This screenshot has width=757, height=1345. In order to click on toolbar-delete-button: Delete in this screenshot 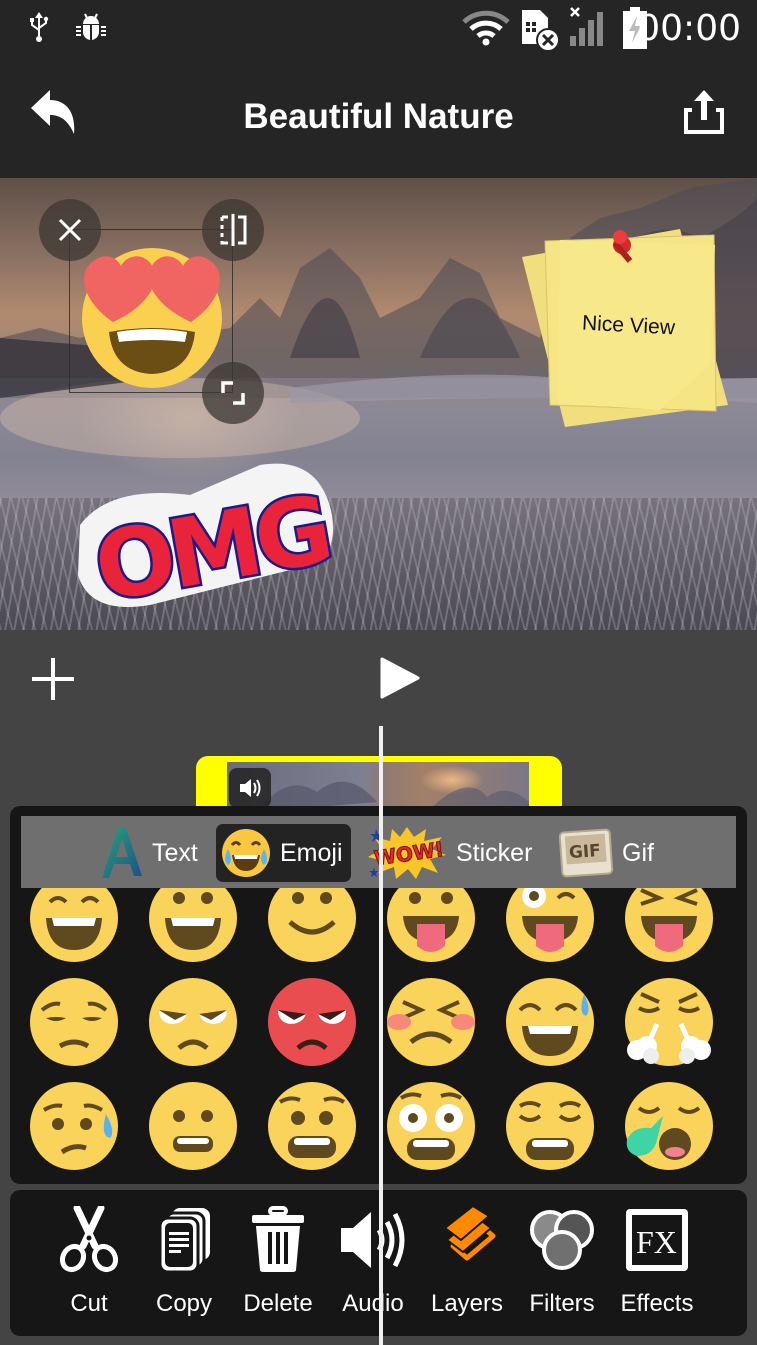, I will do `click(278, 1262)`.